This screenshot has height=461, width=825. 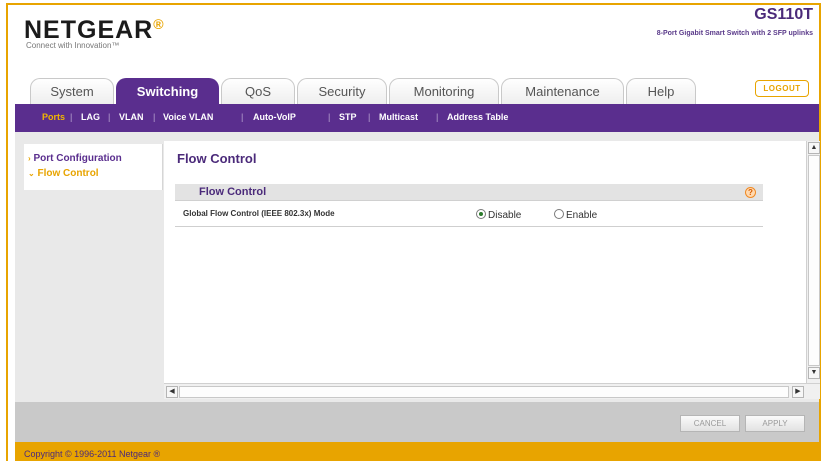 I want to click on action-bar: CANCEL APPLY, so click(x=417, y=422).